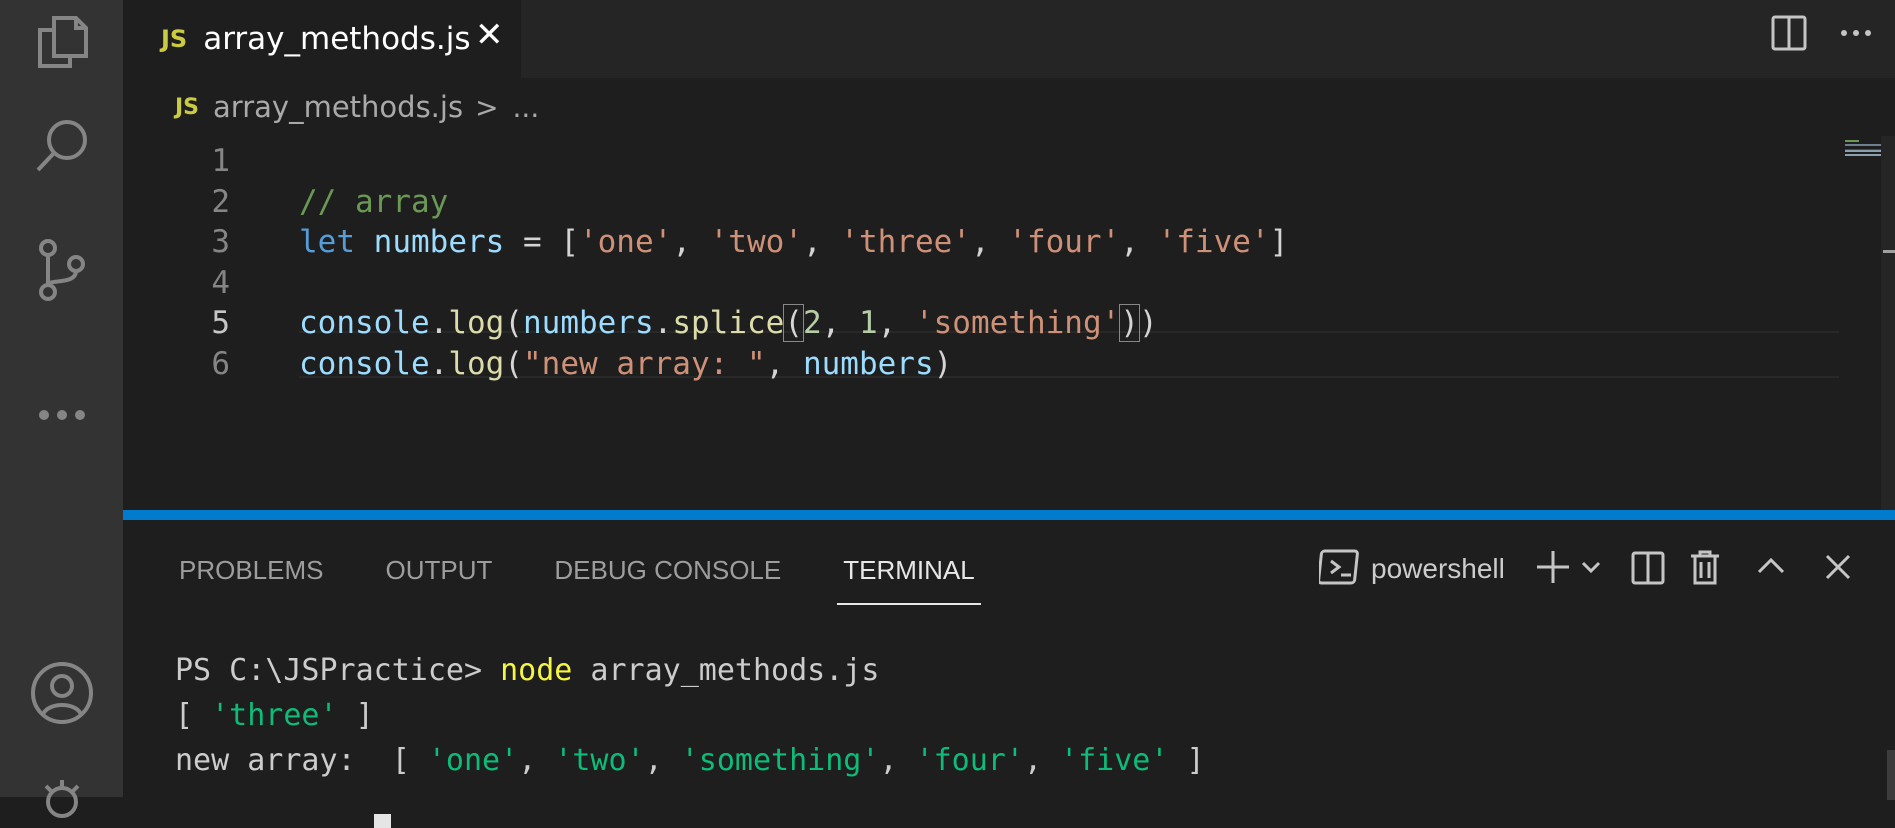  I want to click on code-token: 1, so click(868, 323).